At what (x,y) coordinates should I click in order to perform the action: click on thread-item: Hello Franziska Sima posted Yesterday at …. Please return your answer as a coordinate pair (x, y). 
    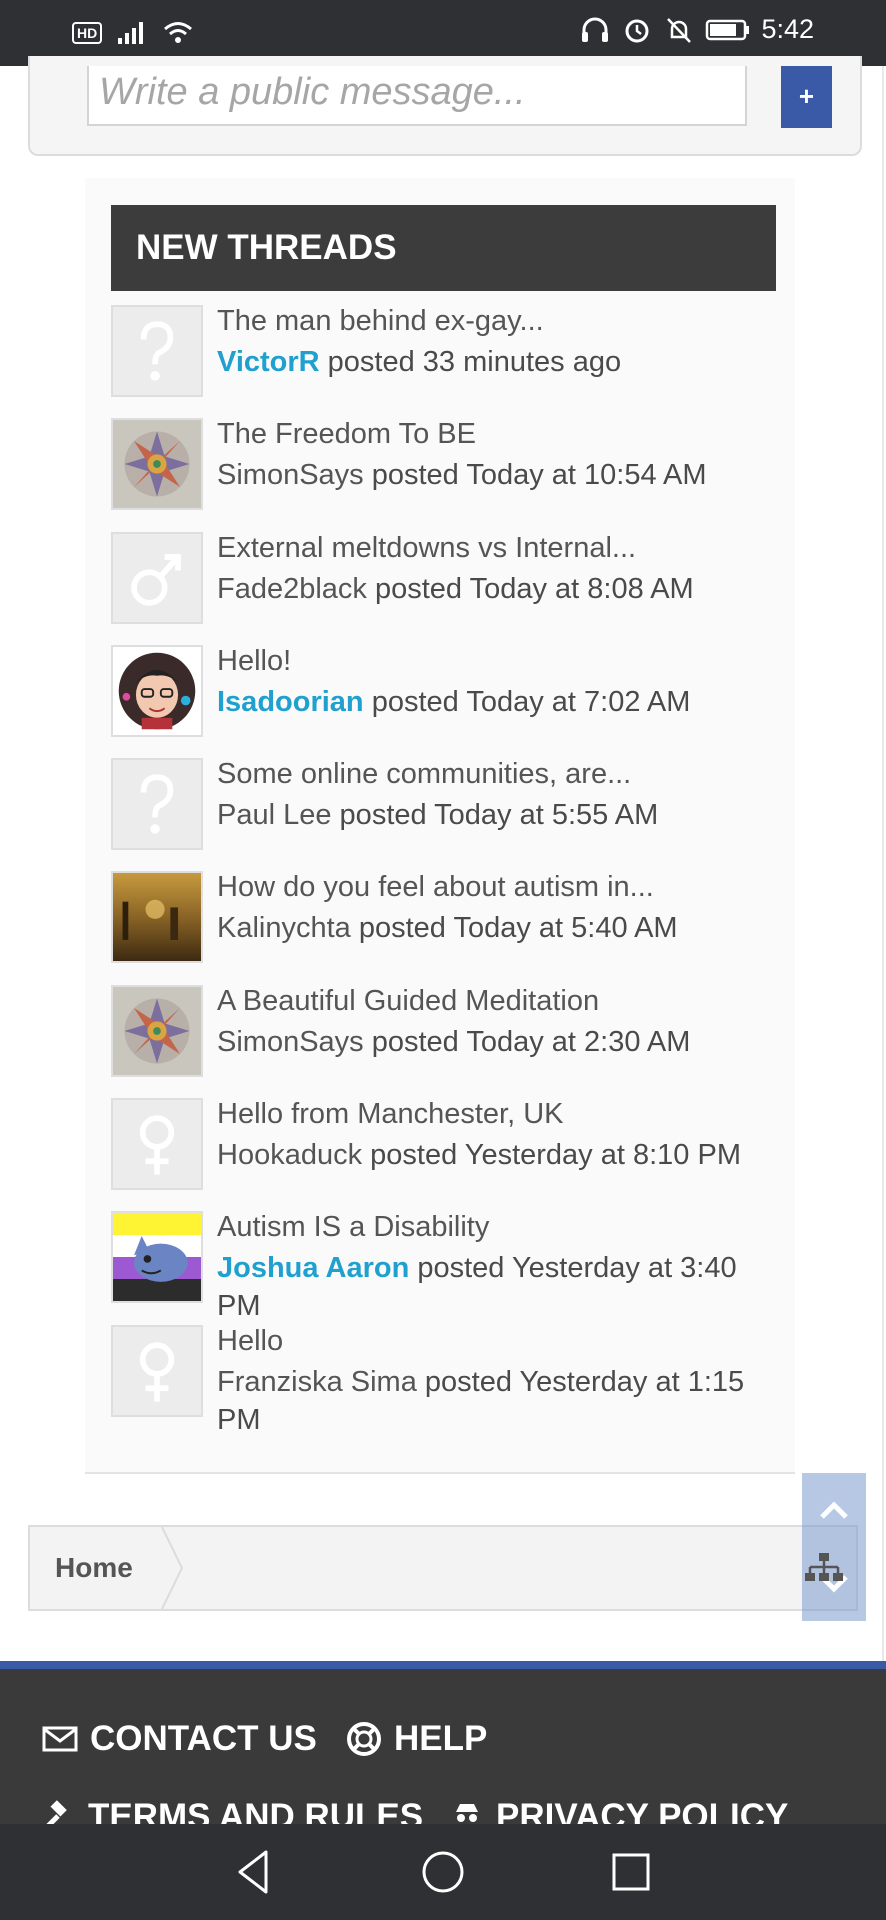
    Looking at the image, I should click on (451, 1381).